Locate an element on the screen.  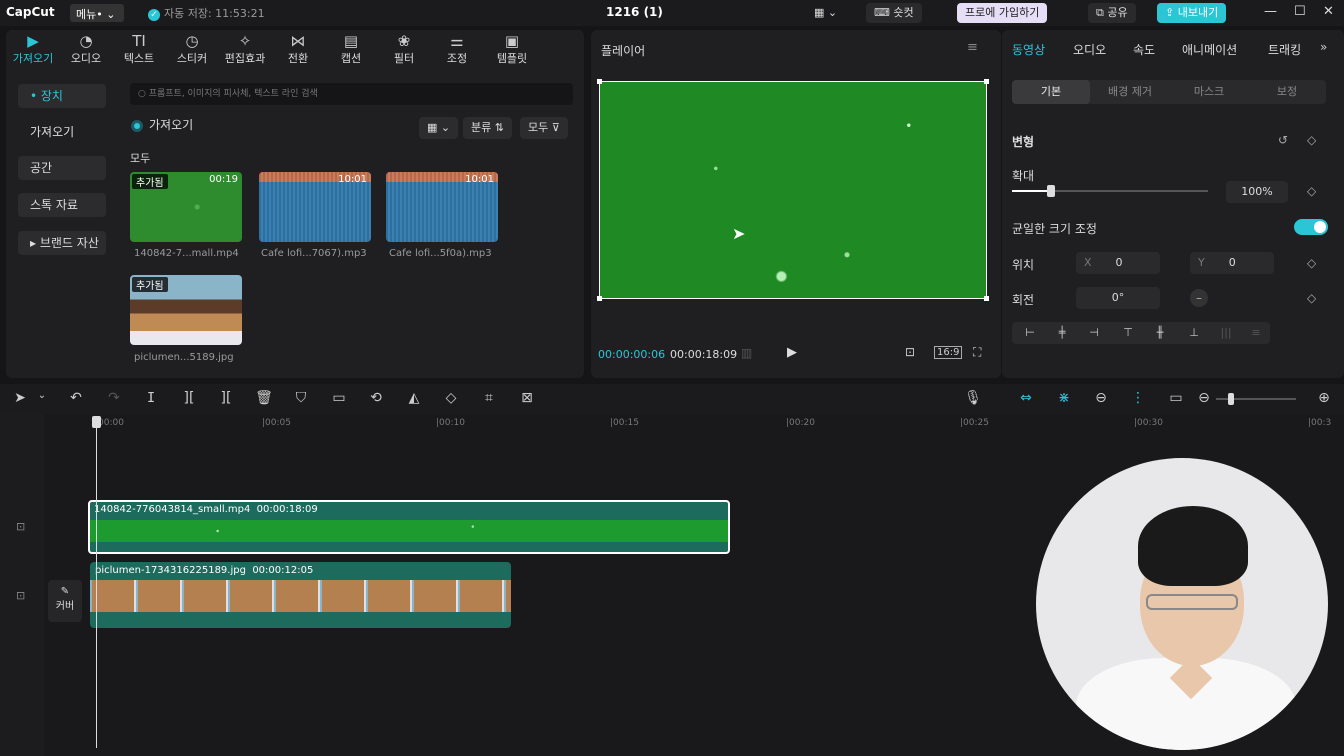
view-toggle-button: ▦ ⌄ is located at coordinates (439, 128).